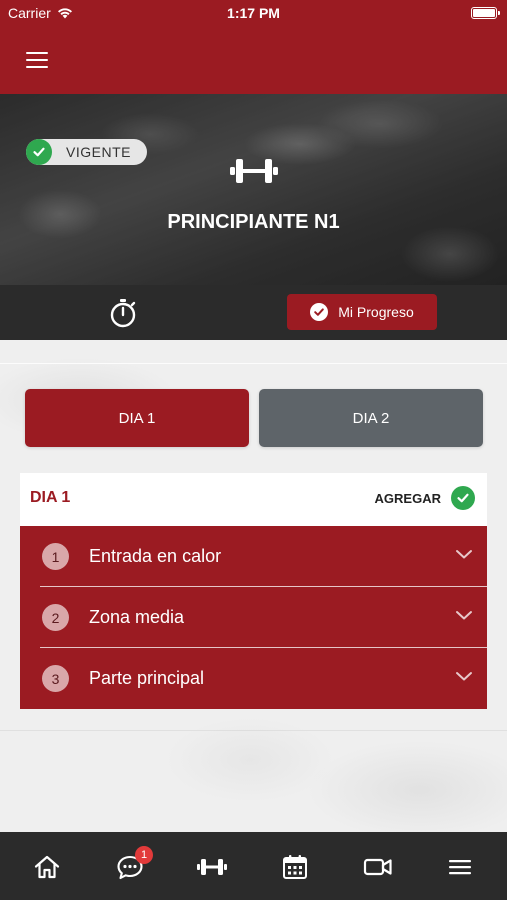  What do you see at coordinates (144, 855) in the screenshot?
I see `notification-badge: 1` at bounding box center [144, 855].